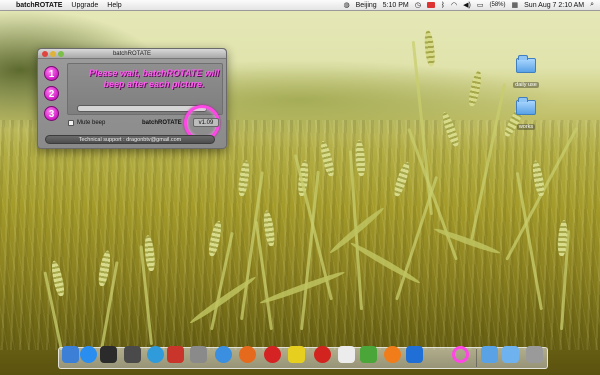  I want to click on window-title: batchROTATE, so click(132, 54).